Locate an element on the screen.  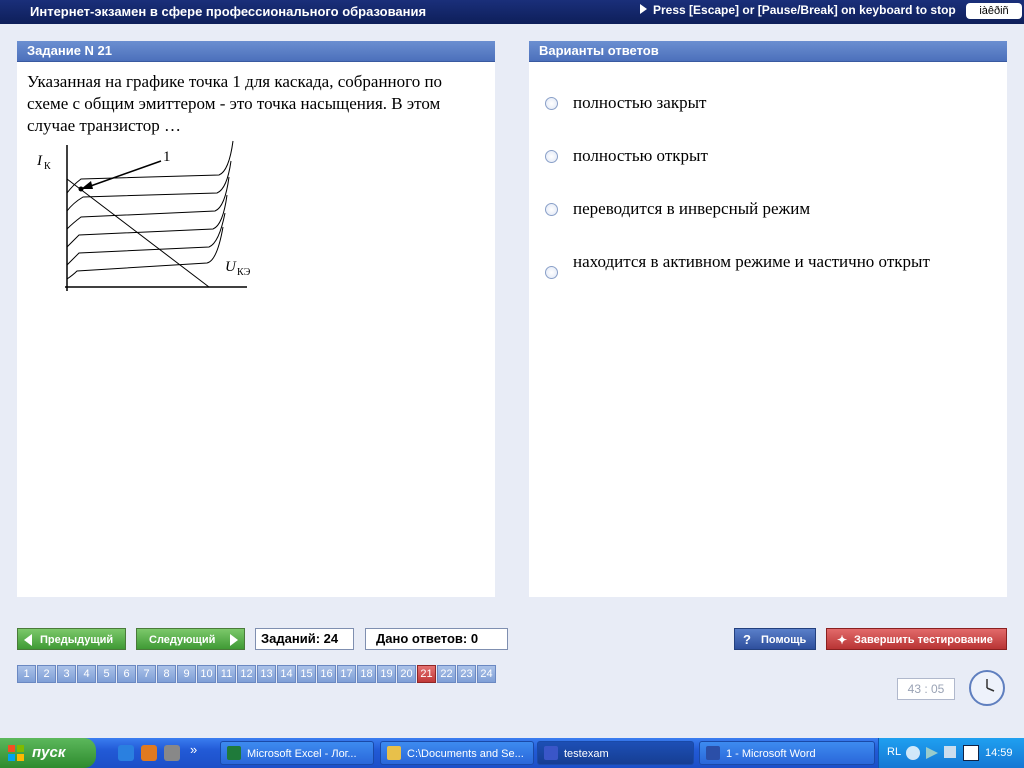
taskbar-item-3: testexam is located at coordinates (615, 753).